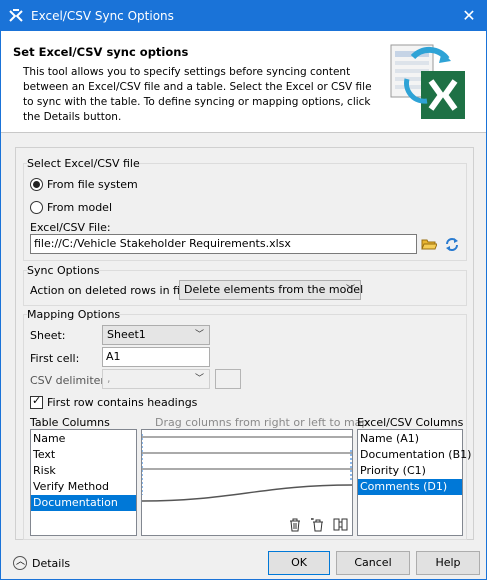 Image resolution: width=487 pixels, height=580 pixels. I want to click on sync-group-title: Sync Options, so click(63, 270).